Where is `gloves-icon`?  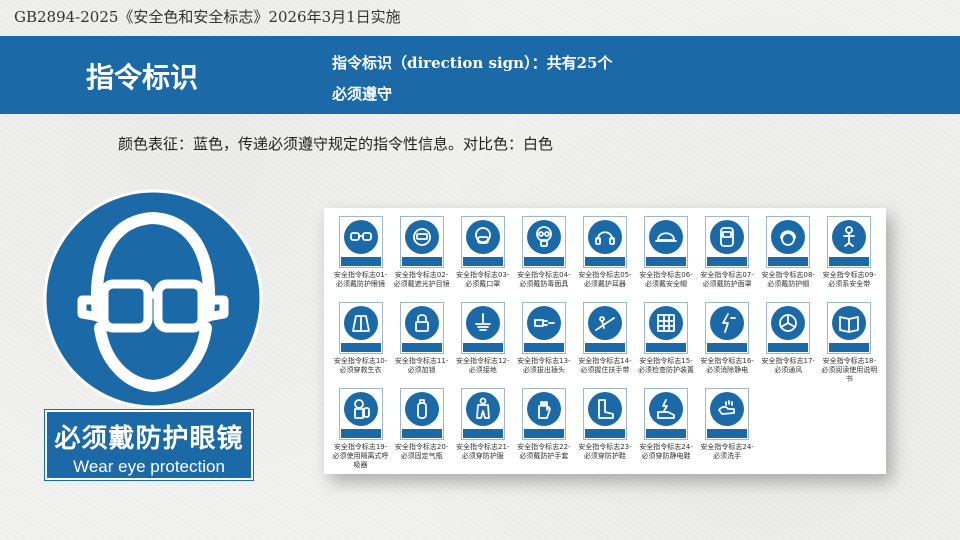
gloves-icon is located at coordinates (543, 409).